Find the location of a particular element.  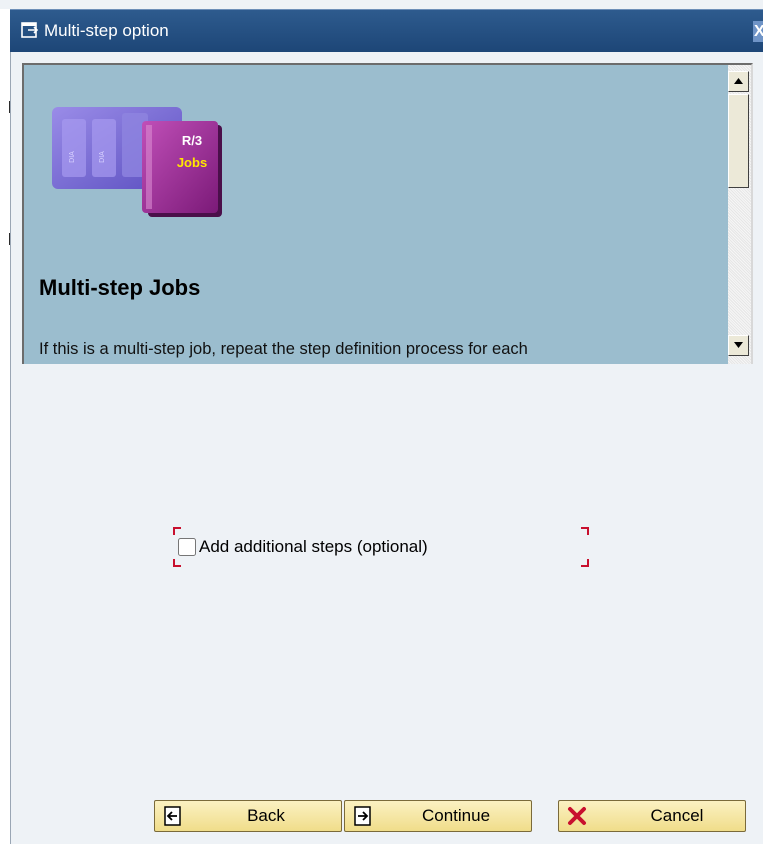

continue-button-label: Continue is located at coordinates (456, 815).